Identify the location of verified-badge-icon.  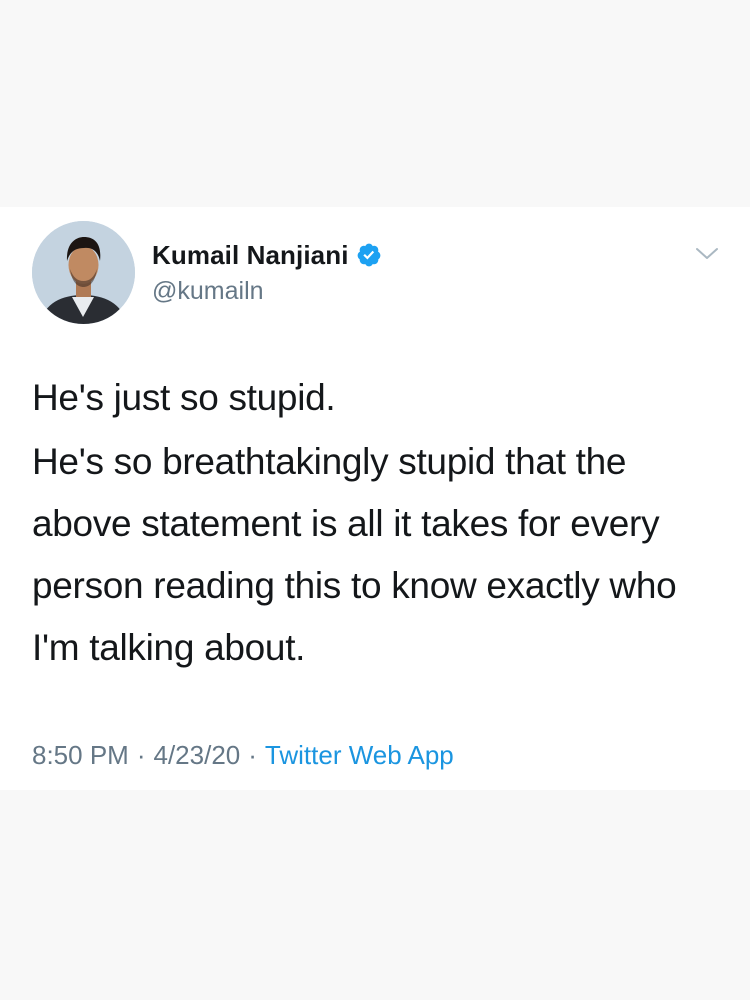
(368, 255).